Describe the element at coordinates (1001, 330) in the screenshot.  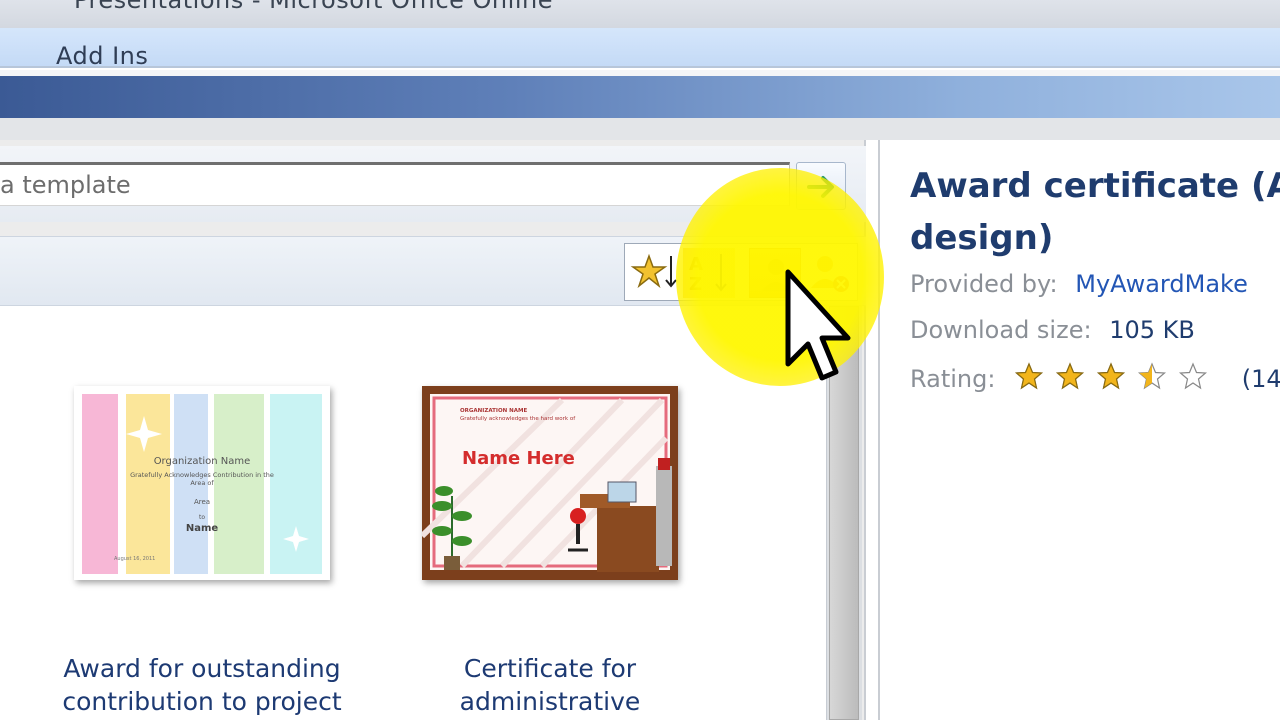
I see `download-size-label: Download size:` at that location.